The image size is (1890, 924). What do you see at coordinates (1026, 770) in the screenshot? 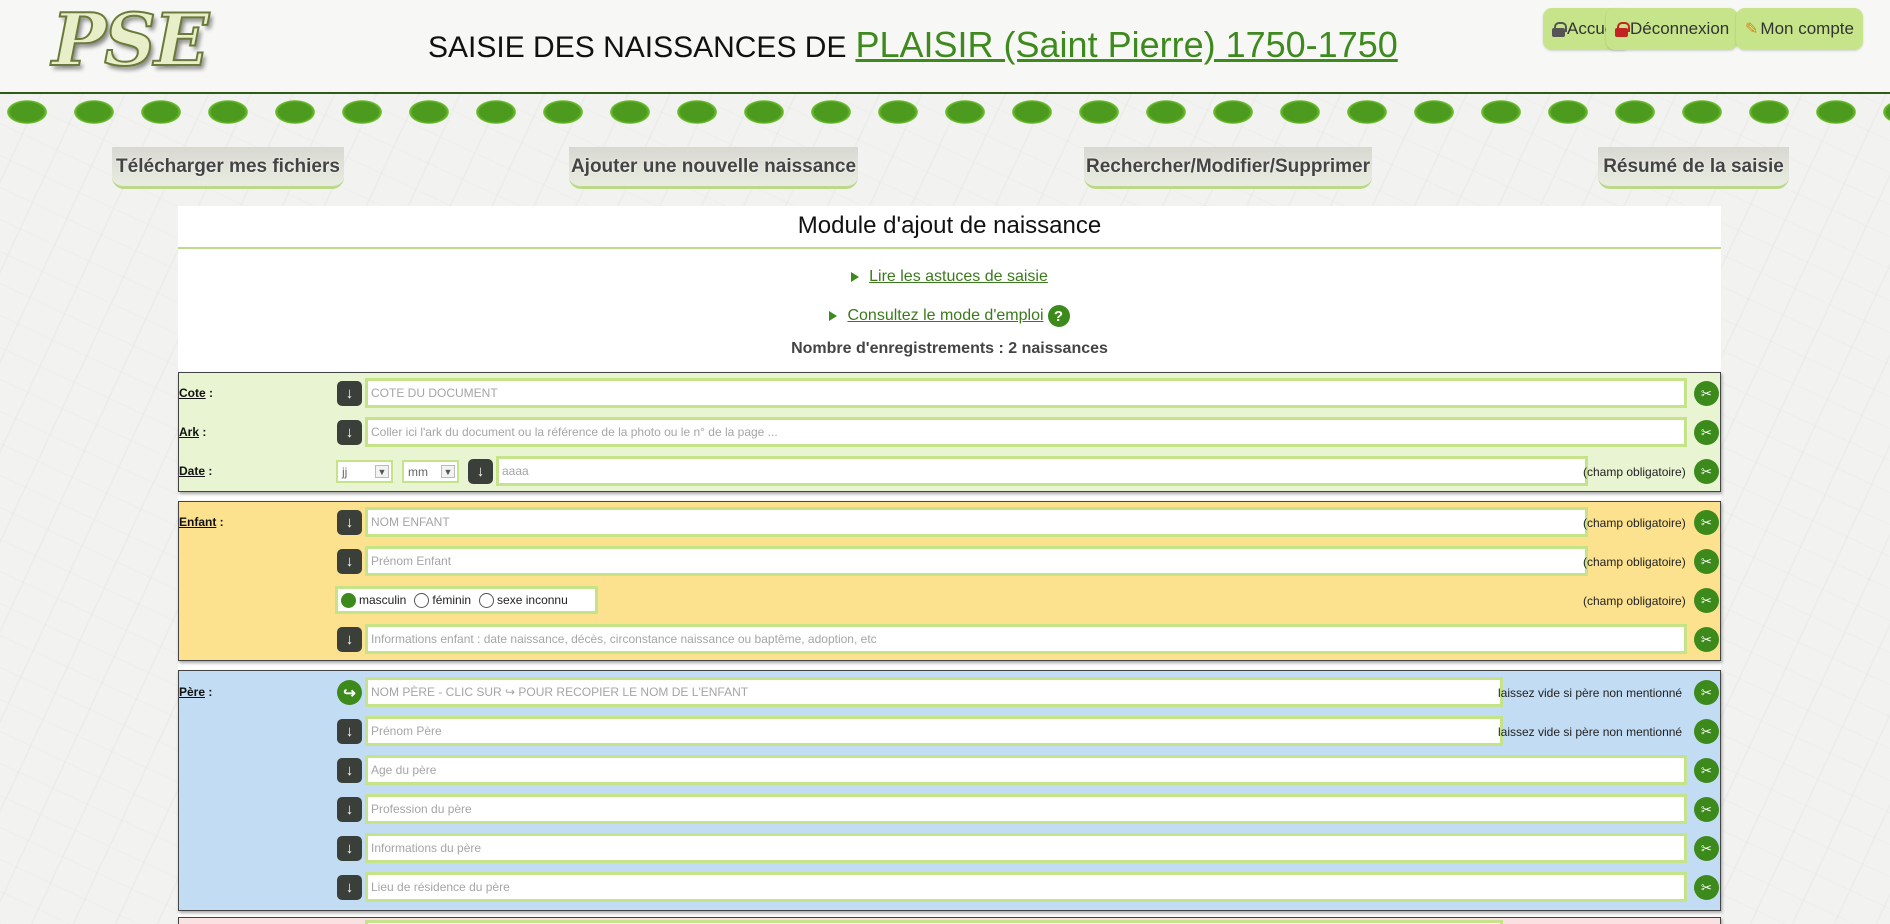
I see `father-age-input` at bounding box center [1026, 770].